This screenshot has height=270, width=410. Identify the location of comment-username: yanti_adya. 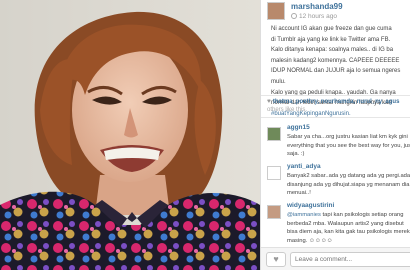
(304, 166).